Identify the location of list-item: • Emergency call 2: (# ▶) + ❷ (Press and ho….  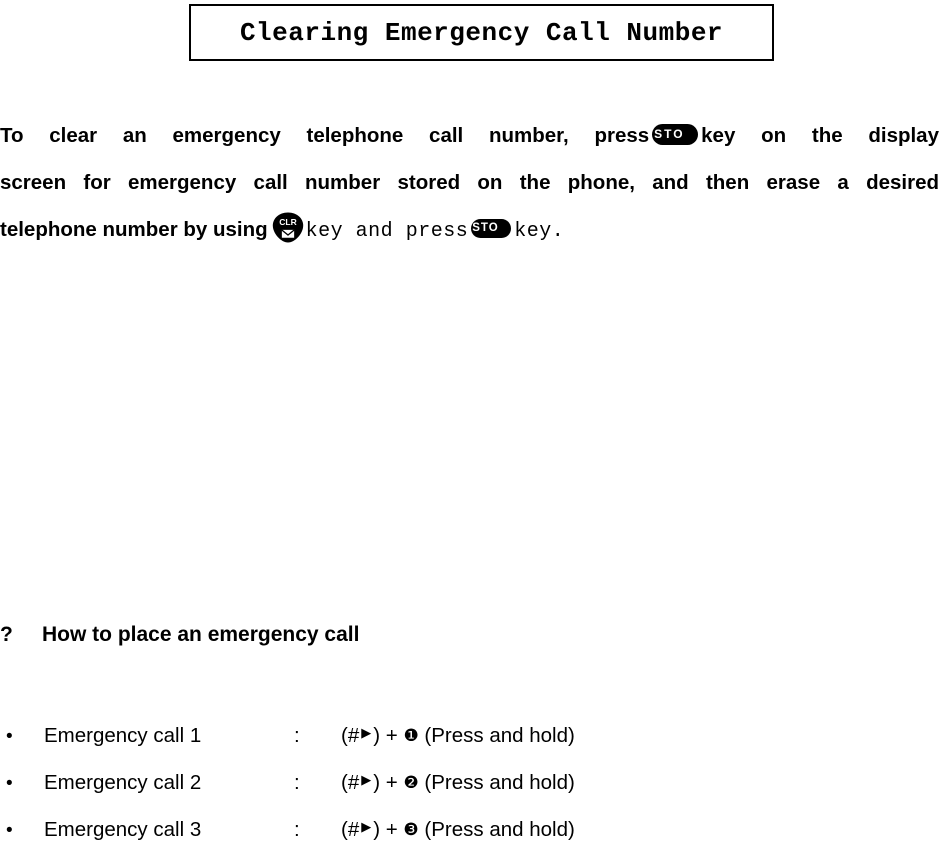
(469, 782).